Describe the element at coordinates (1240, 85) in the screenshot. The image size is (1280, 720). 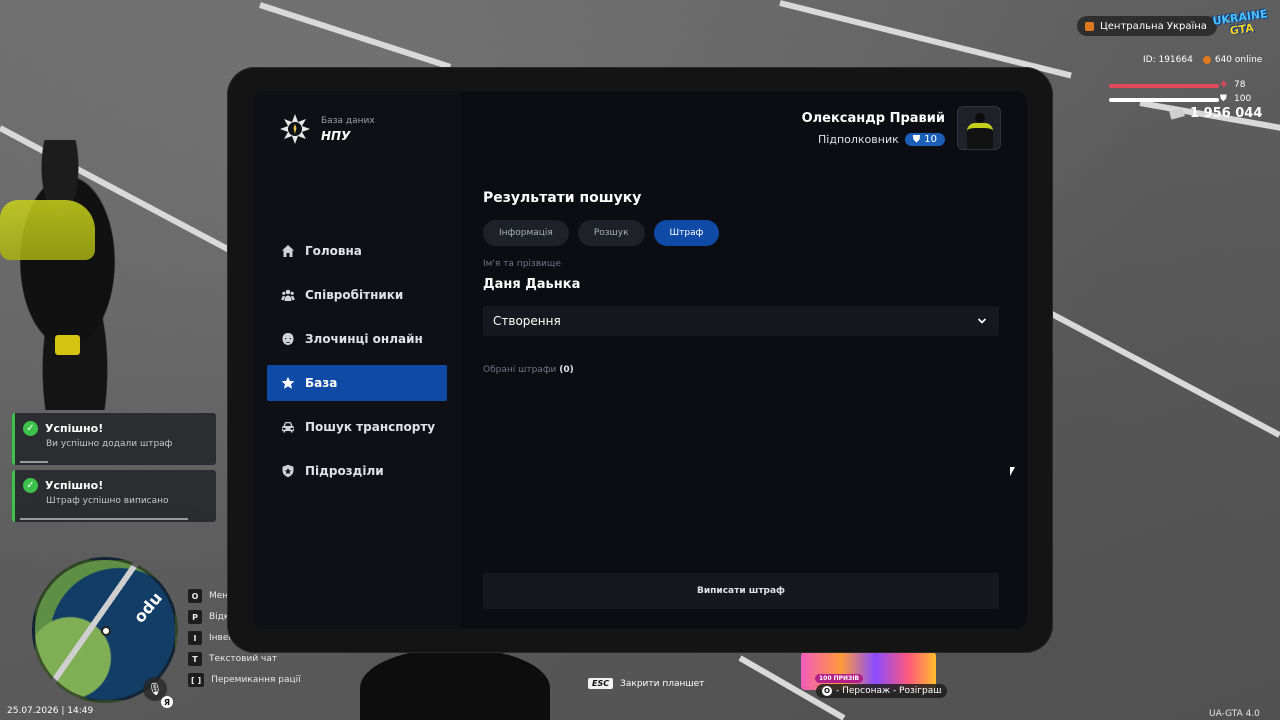
I see `health-value: 78` at that location.